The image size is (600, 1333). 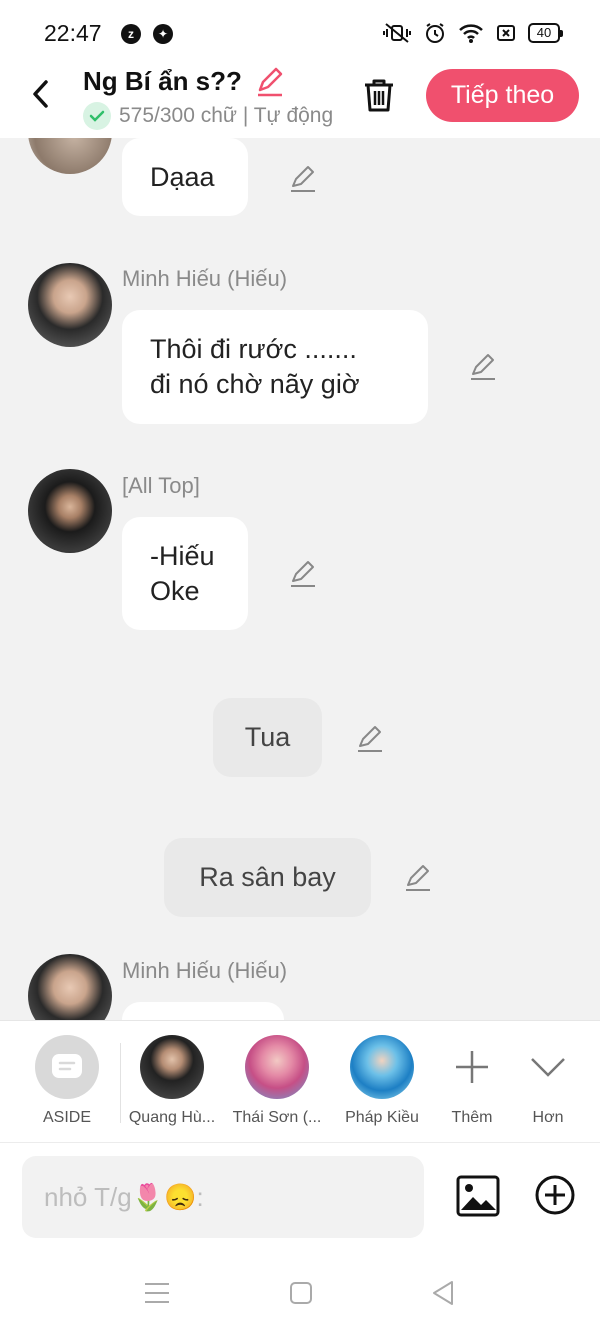 What do you see at coordinates (223, 1197) in the screenshot?
I see `message-input` at bounding box center [223, 1197].